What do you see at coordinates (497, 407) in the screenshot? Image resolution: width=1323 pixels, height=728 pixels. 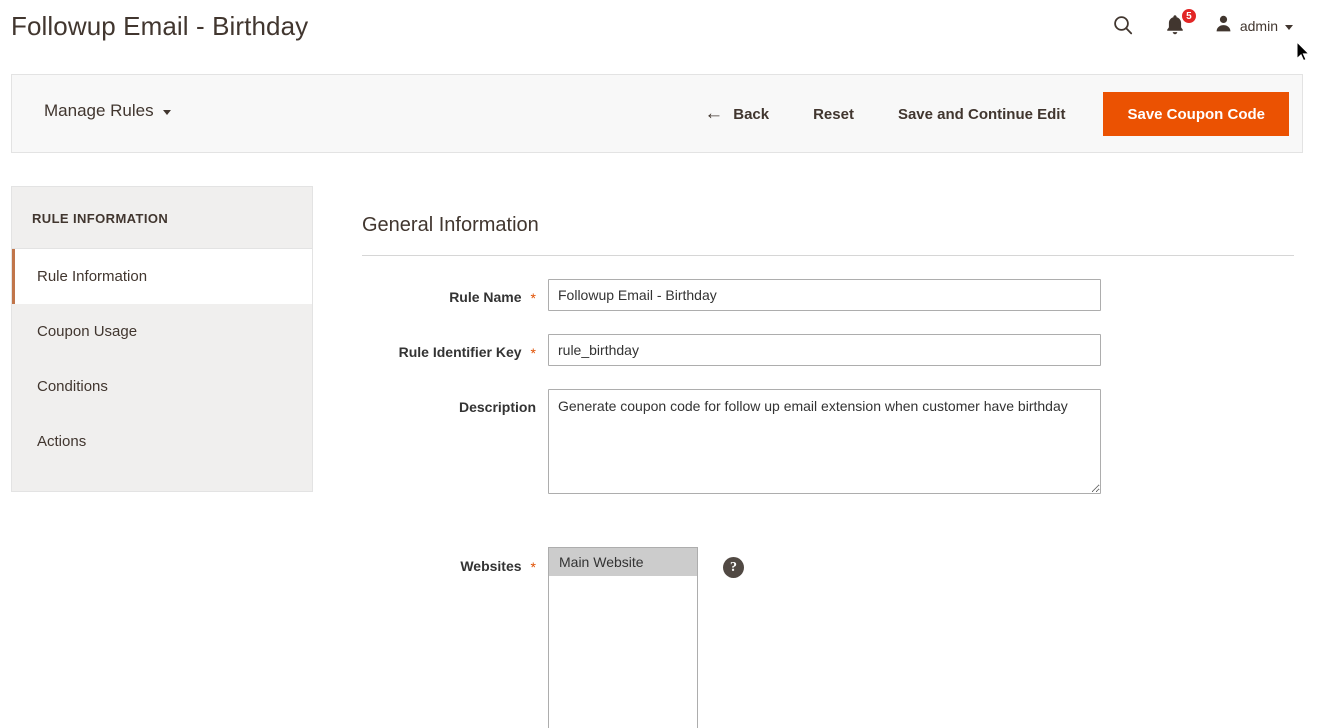 I see `description-label-text: Description` at bounding box center [497, 407].